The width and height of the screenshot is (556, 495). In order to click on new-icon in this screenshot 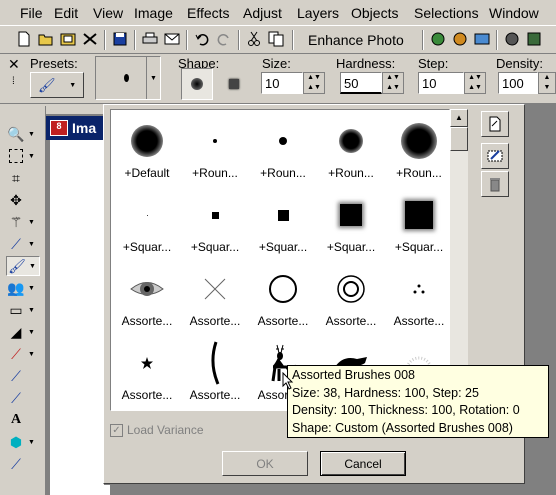, I will do `click(24, 39)`.